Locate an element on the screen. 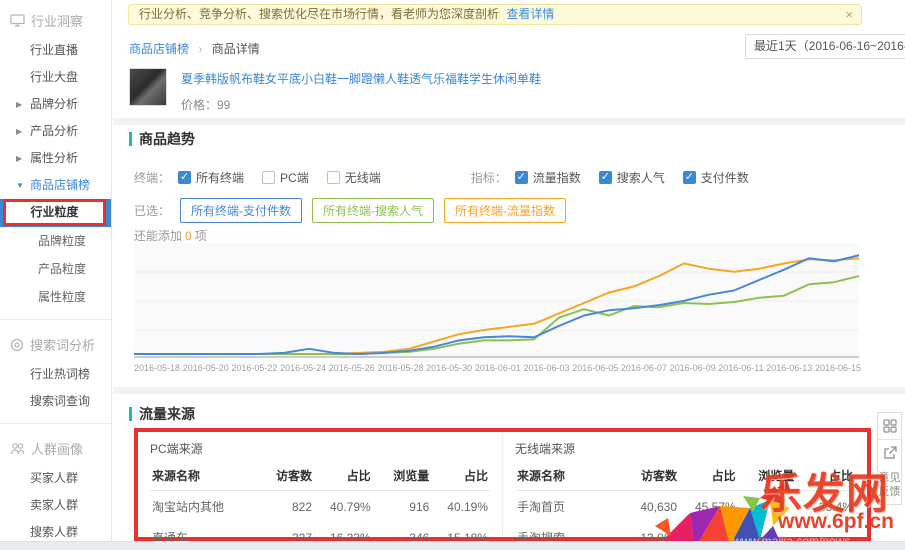  close-icon: × is located at coordinates (849, 14).